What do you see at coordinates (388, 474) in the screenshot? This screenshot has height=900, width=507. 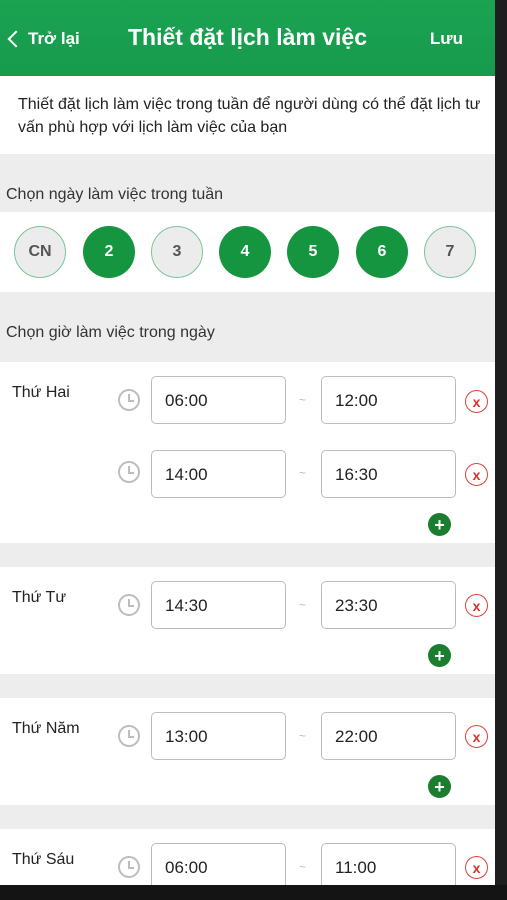 I see `end-time-field: 16:30` at bounding box center [388, 474].